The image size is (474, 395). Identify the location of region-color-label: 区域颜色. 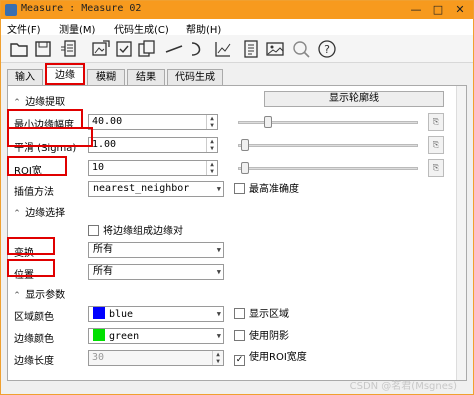
(34, 317).